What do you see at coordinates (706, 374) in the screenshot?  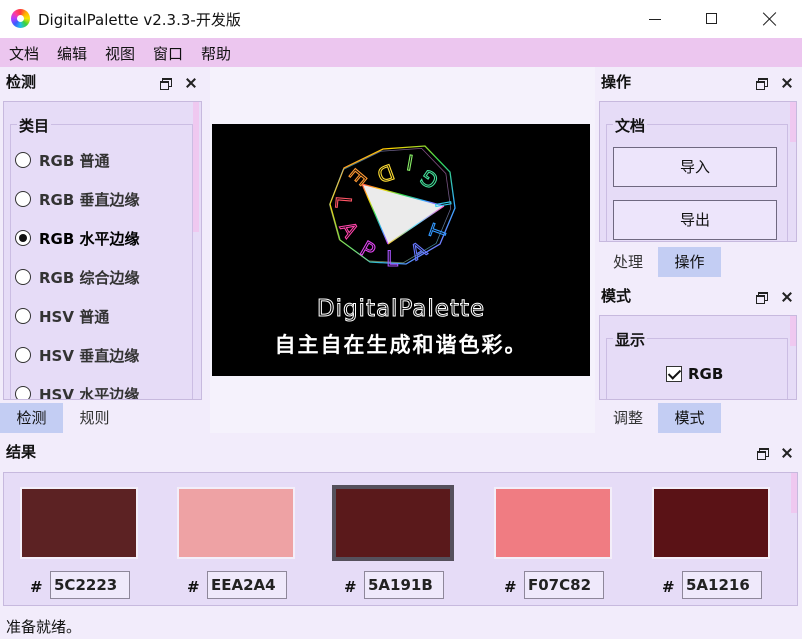 I see `rgb-checkbox-label: RGB` at bounding box center [706, 374].